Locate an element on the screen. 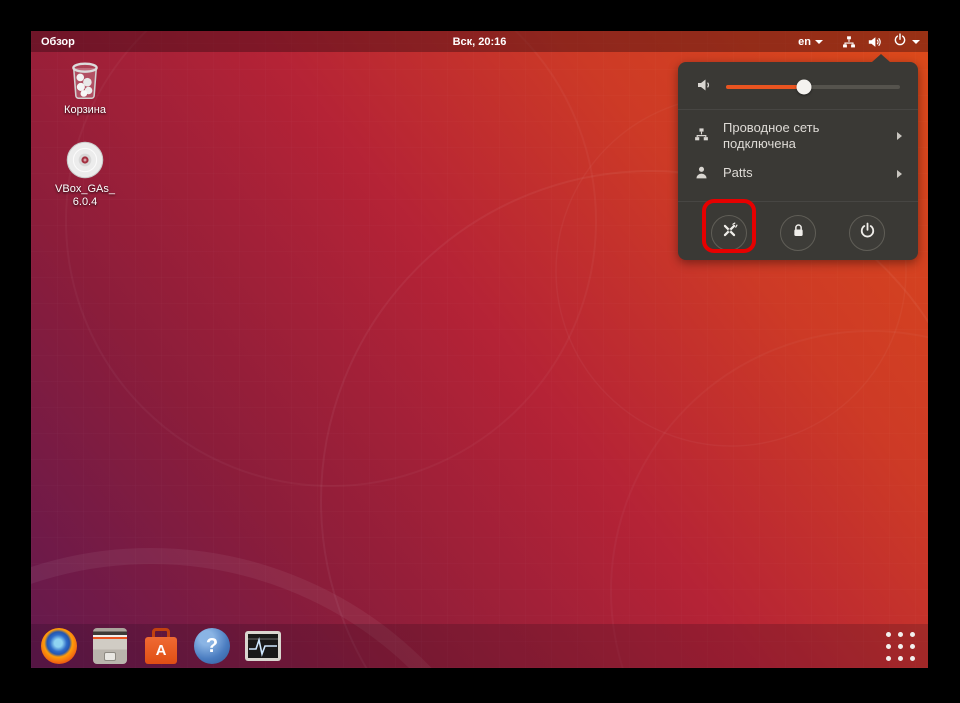 The image size is (960, 703). clock-label: Вск, 20:16 is located at coordinates (479, 41).